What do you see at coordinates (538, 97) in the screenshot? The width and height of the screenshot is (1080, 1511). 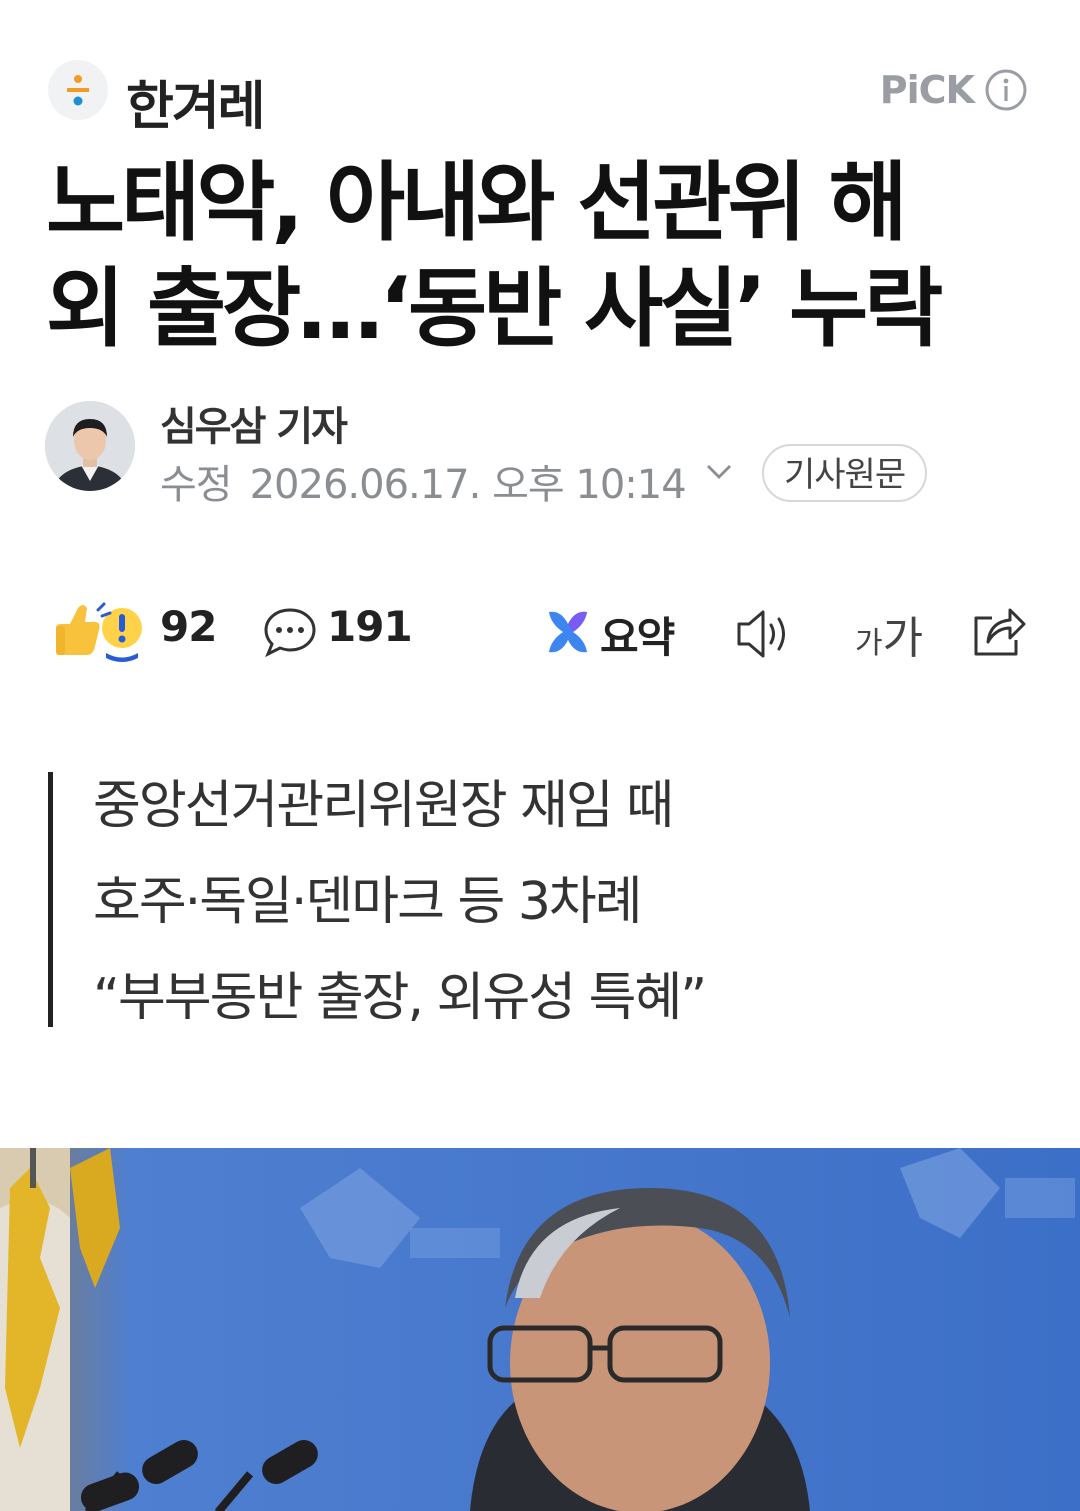 I see `press-header: 한겨레 PiCK` at bounding box center [538, 97].